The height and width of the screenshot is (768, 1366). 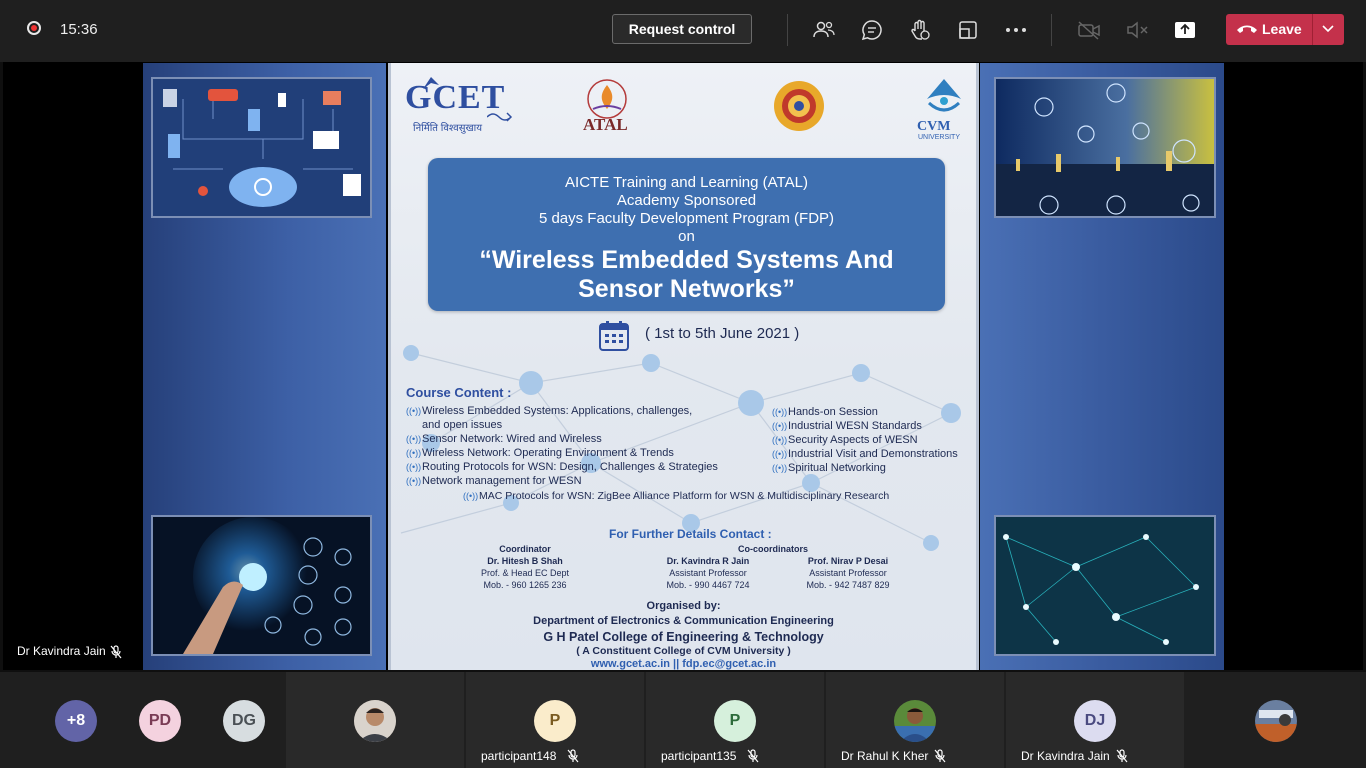 What do you see at coordinates (1328, 29) in the screenshot?
I see `chevron-down-icon` at bounding box center [1328, 29].